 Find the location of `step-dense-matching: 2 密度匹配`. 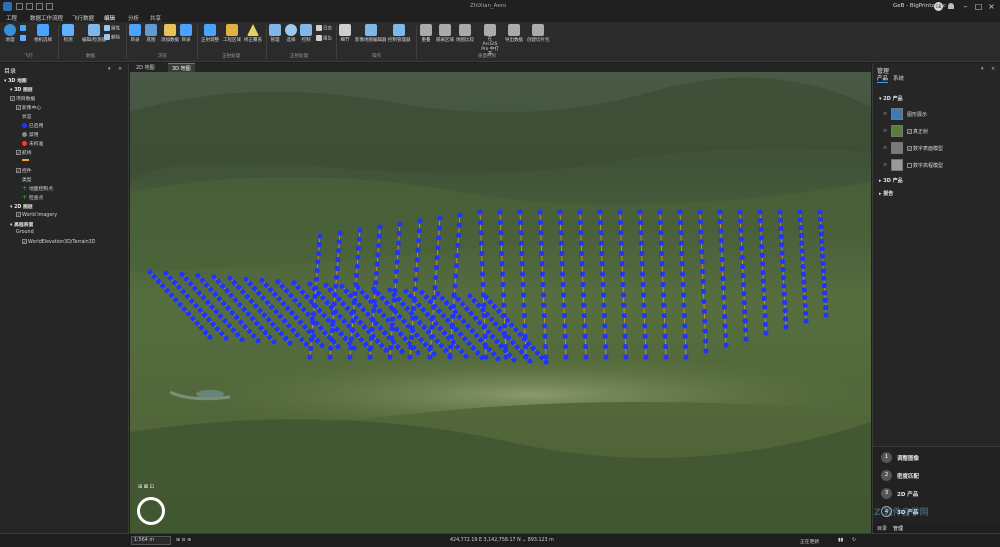

step-dense-matching: 2 密度匹配 is located at coordinates (937, 476).